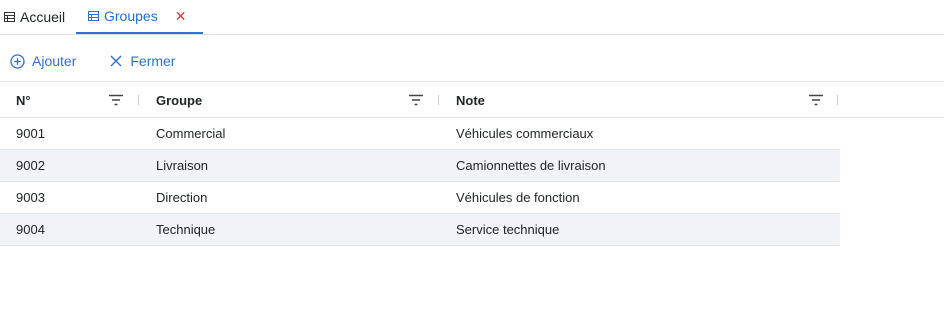  I want to click on cell-group: Livraison, so click(182, 165).